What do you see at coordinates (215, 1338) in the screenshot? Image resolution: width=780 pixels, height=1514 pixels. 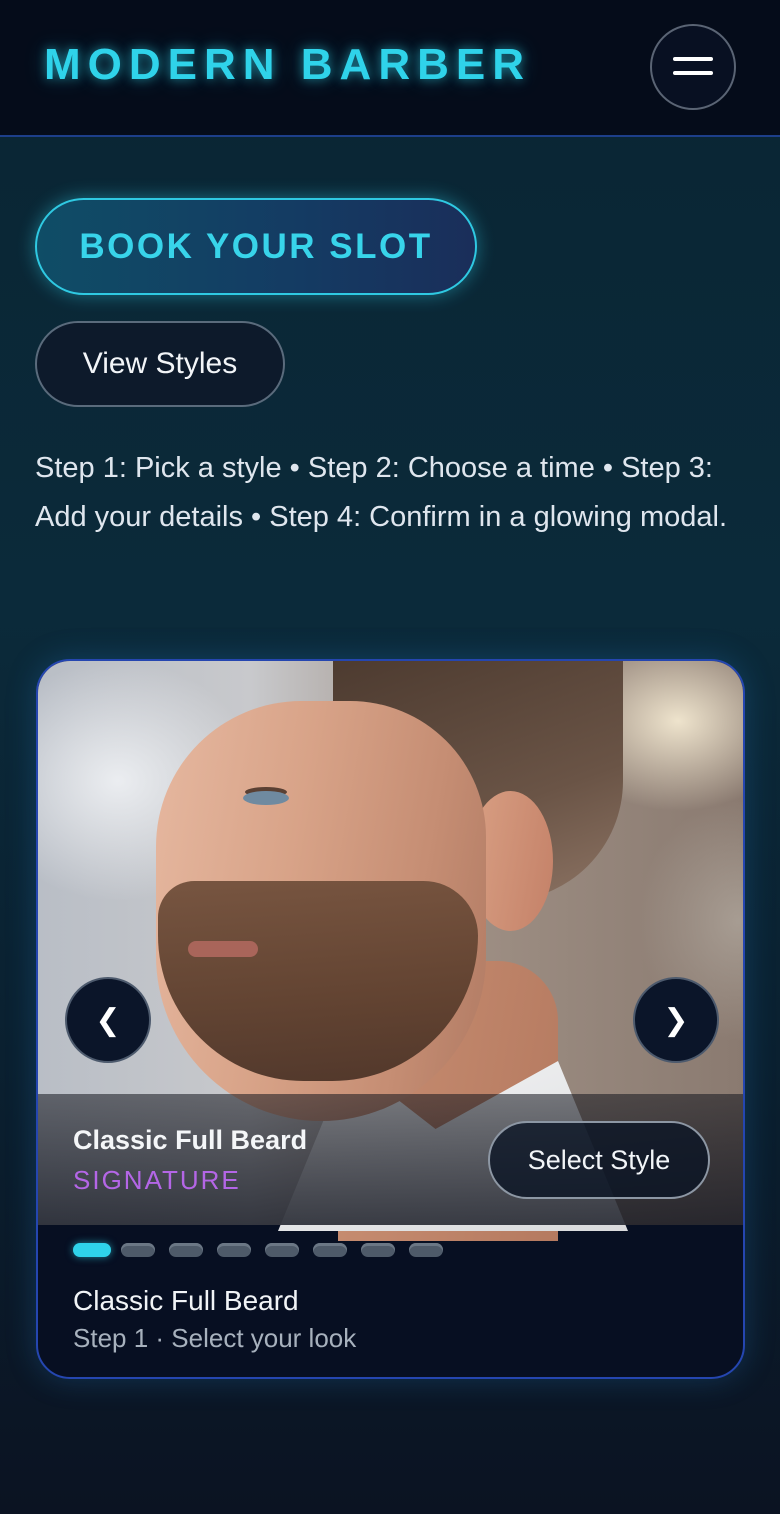 I see `card-footer-subtitle: Step 1 · Select your look` at bounding box center [215, 1338].